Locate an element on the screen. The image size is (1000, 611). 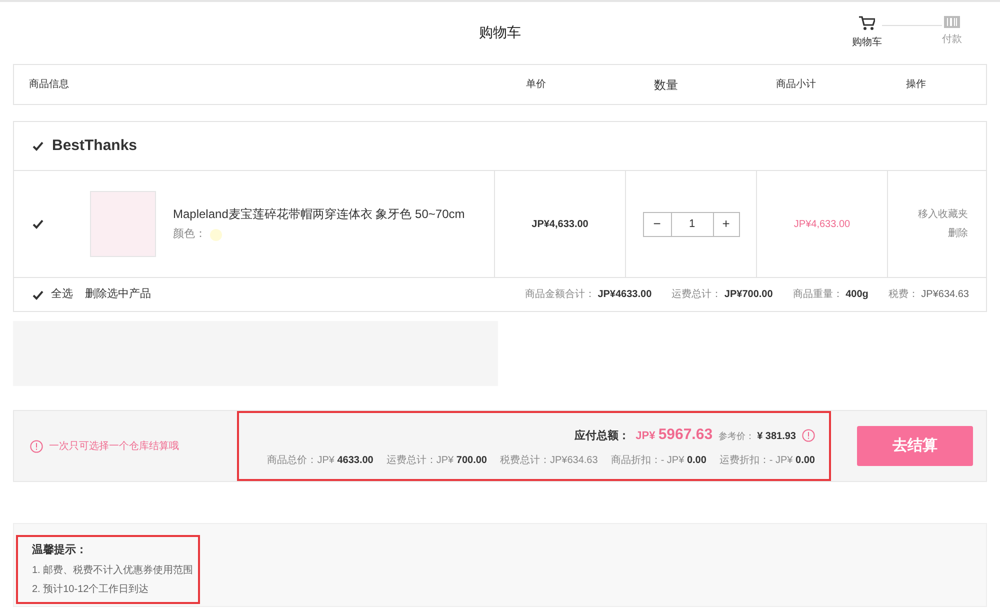
column-header: 操作 is located at coordinates (916, 84).